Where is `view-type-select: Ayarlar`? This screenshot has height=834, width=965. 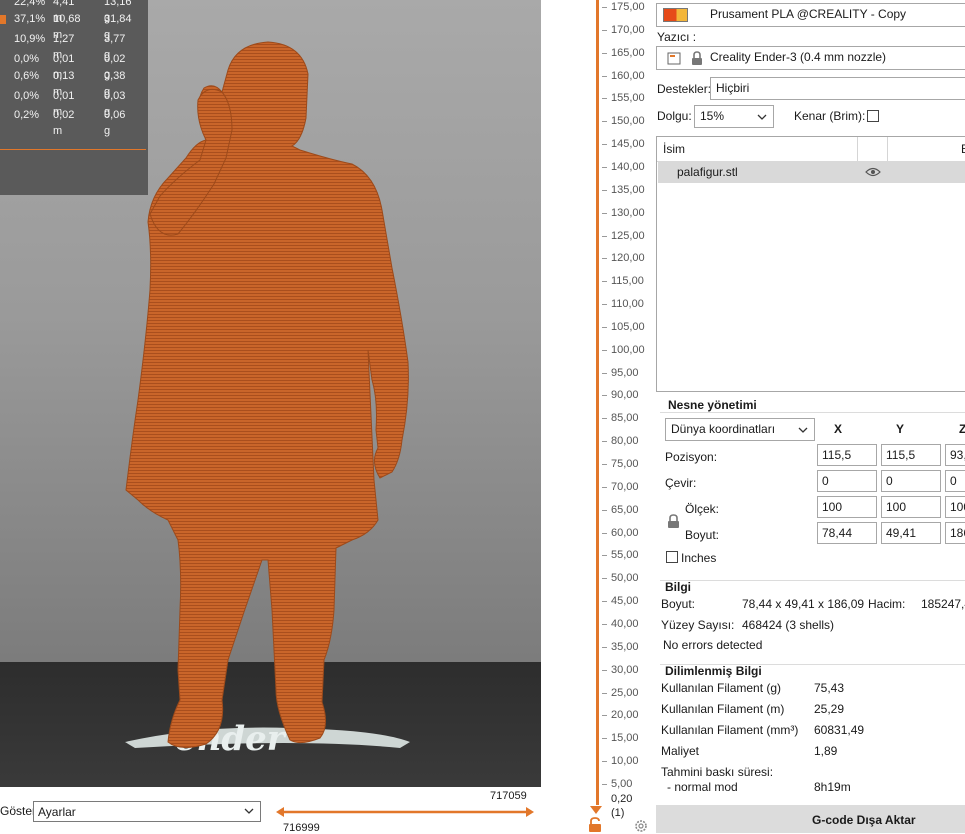 view-type-select: Ayarlar is located at coordinates (147, 811).